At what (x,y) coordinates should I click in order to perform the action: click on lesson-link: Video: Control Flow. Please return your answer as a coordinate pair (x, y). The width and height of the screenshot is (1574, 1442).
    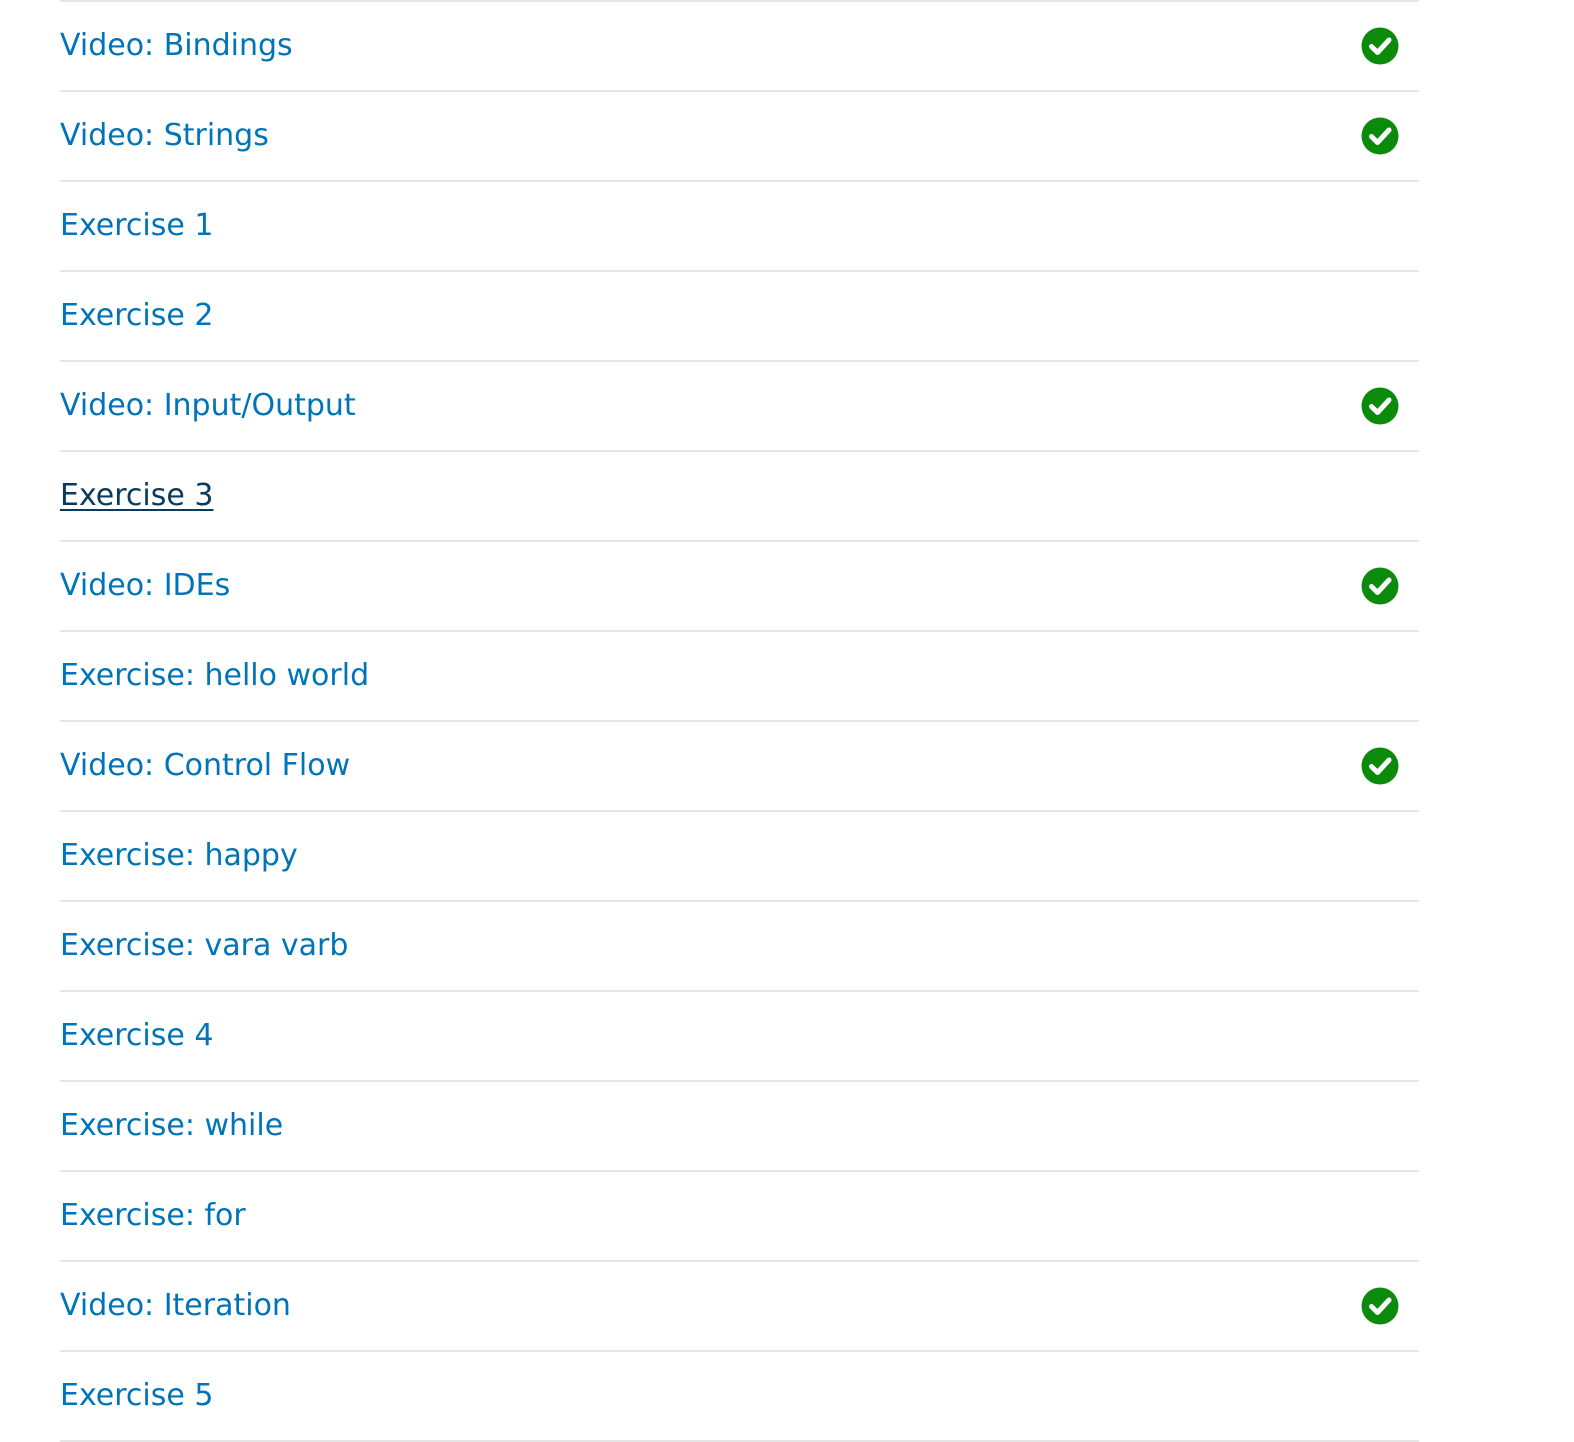
    Looking at the image, I should click on (205, 766).